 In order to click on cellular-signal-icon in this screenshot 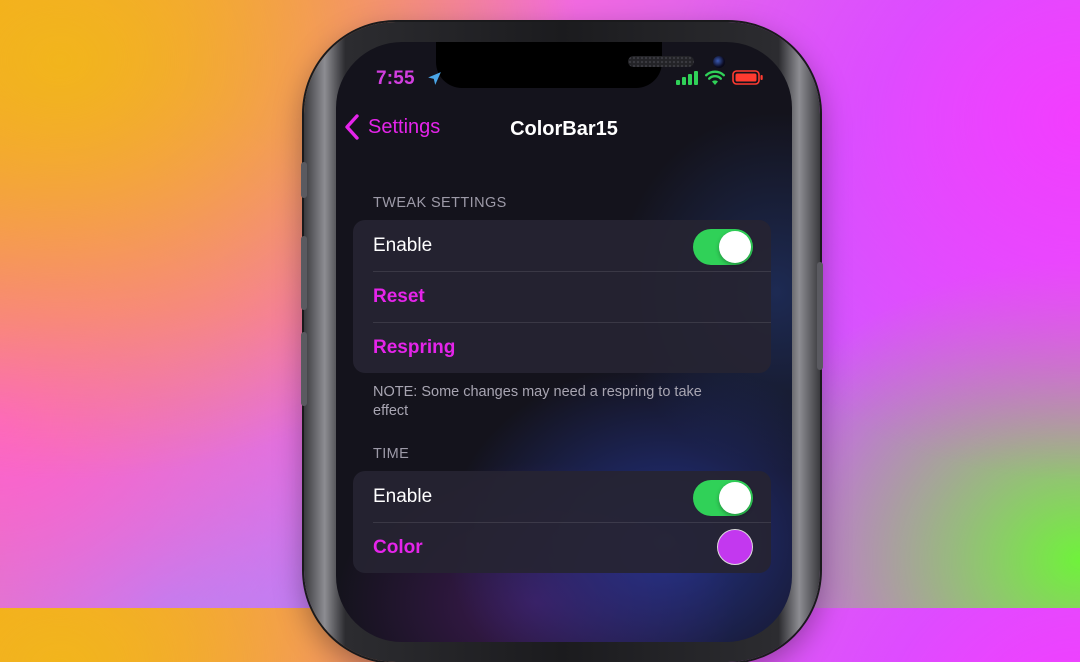, I will do `click(687, 77)`.